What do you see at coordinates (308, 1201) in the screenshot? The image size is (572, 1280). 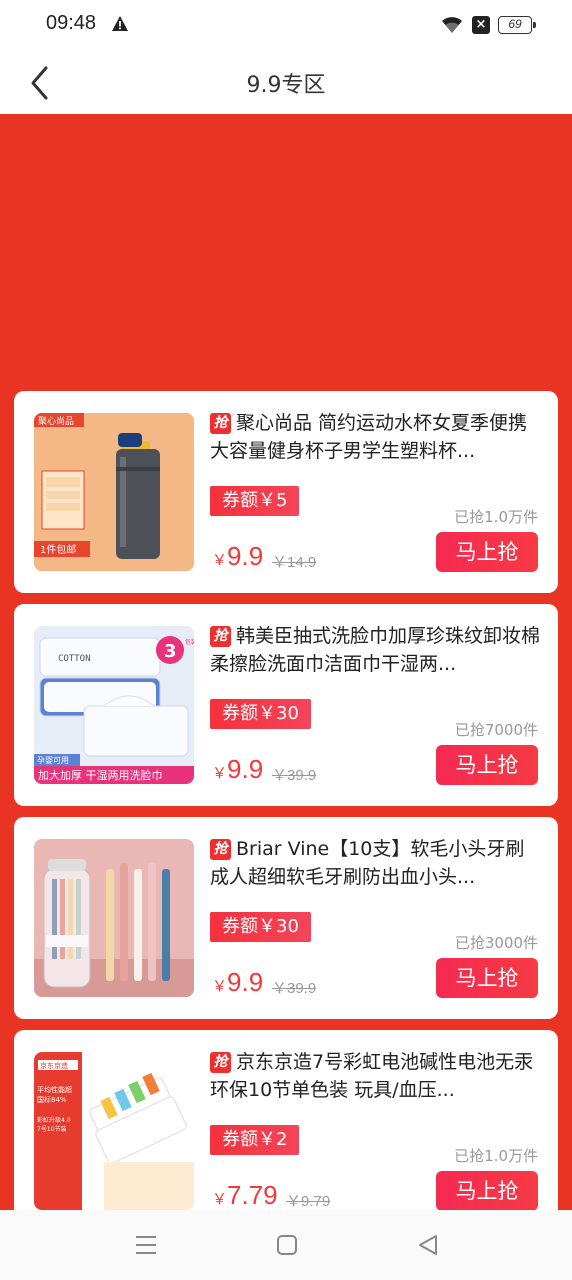 I see `original-price: ￥9.79` at bounding box center [308, 1201].